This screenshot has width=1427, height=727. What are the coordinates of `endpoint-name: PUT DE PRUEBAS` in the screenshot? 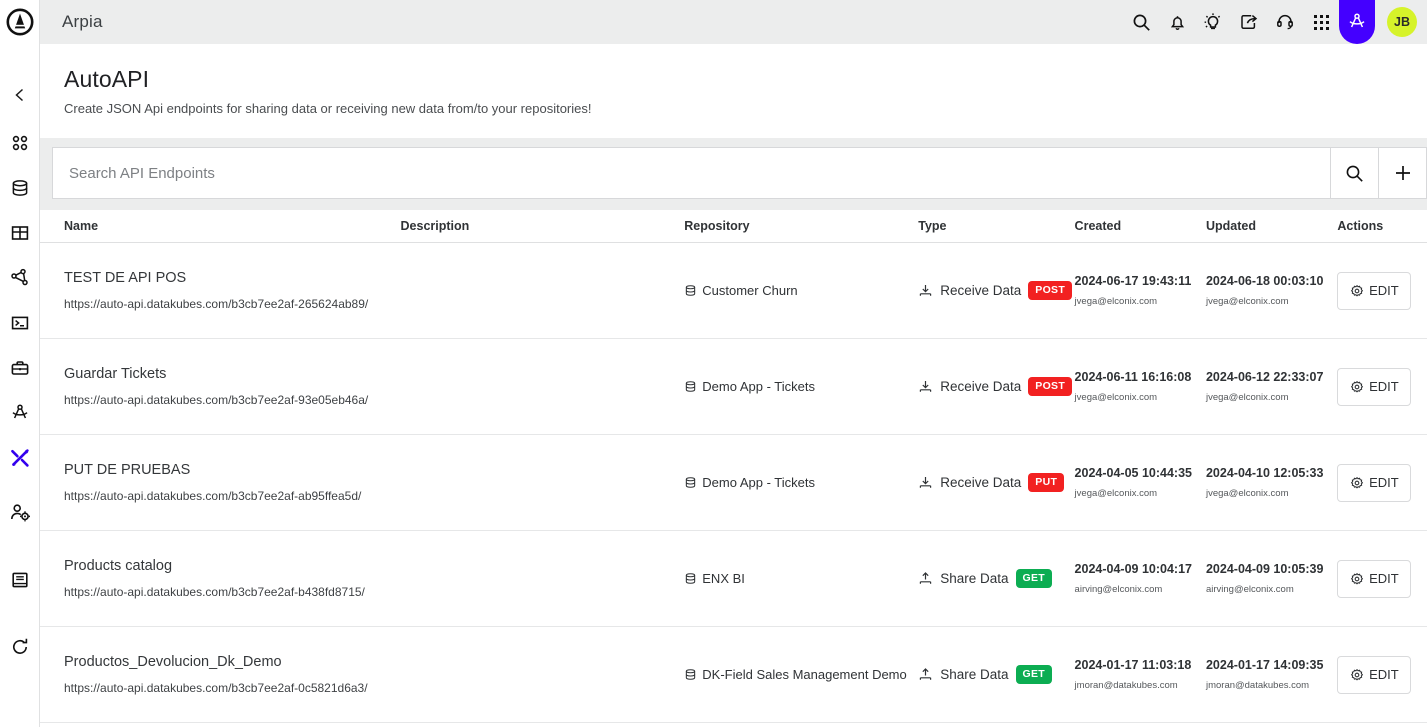 It's located at (127, 470).